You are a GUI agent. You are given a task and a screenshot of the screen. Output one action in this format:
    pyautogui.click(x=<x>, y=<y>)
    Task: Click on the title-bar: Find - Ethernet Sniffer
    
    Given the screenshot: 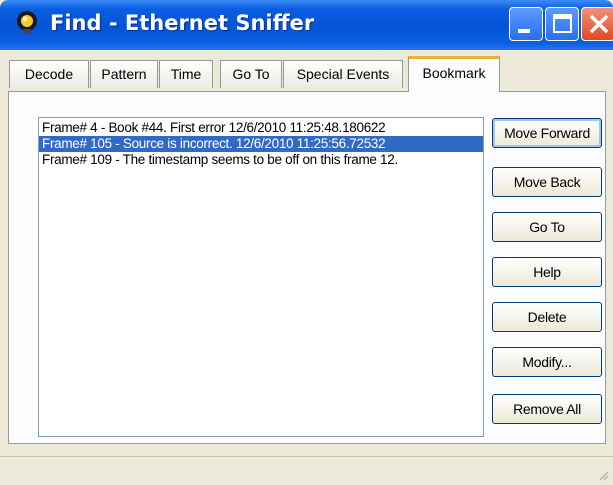 What is the action you would take?
    pyautogui.click(x=306, y=25)
    